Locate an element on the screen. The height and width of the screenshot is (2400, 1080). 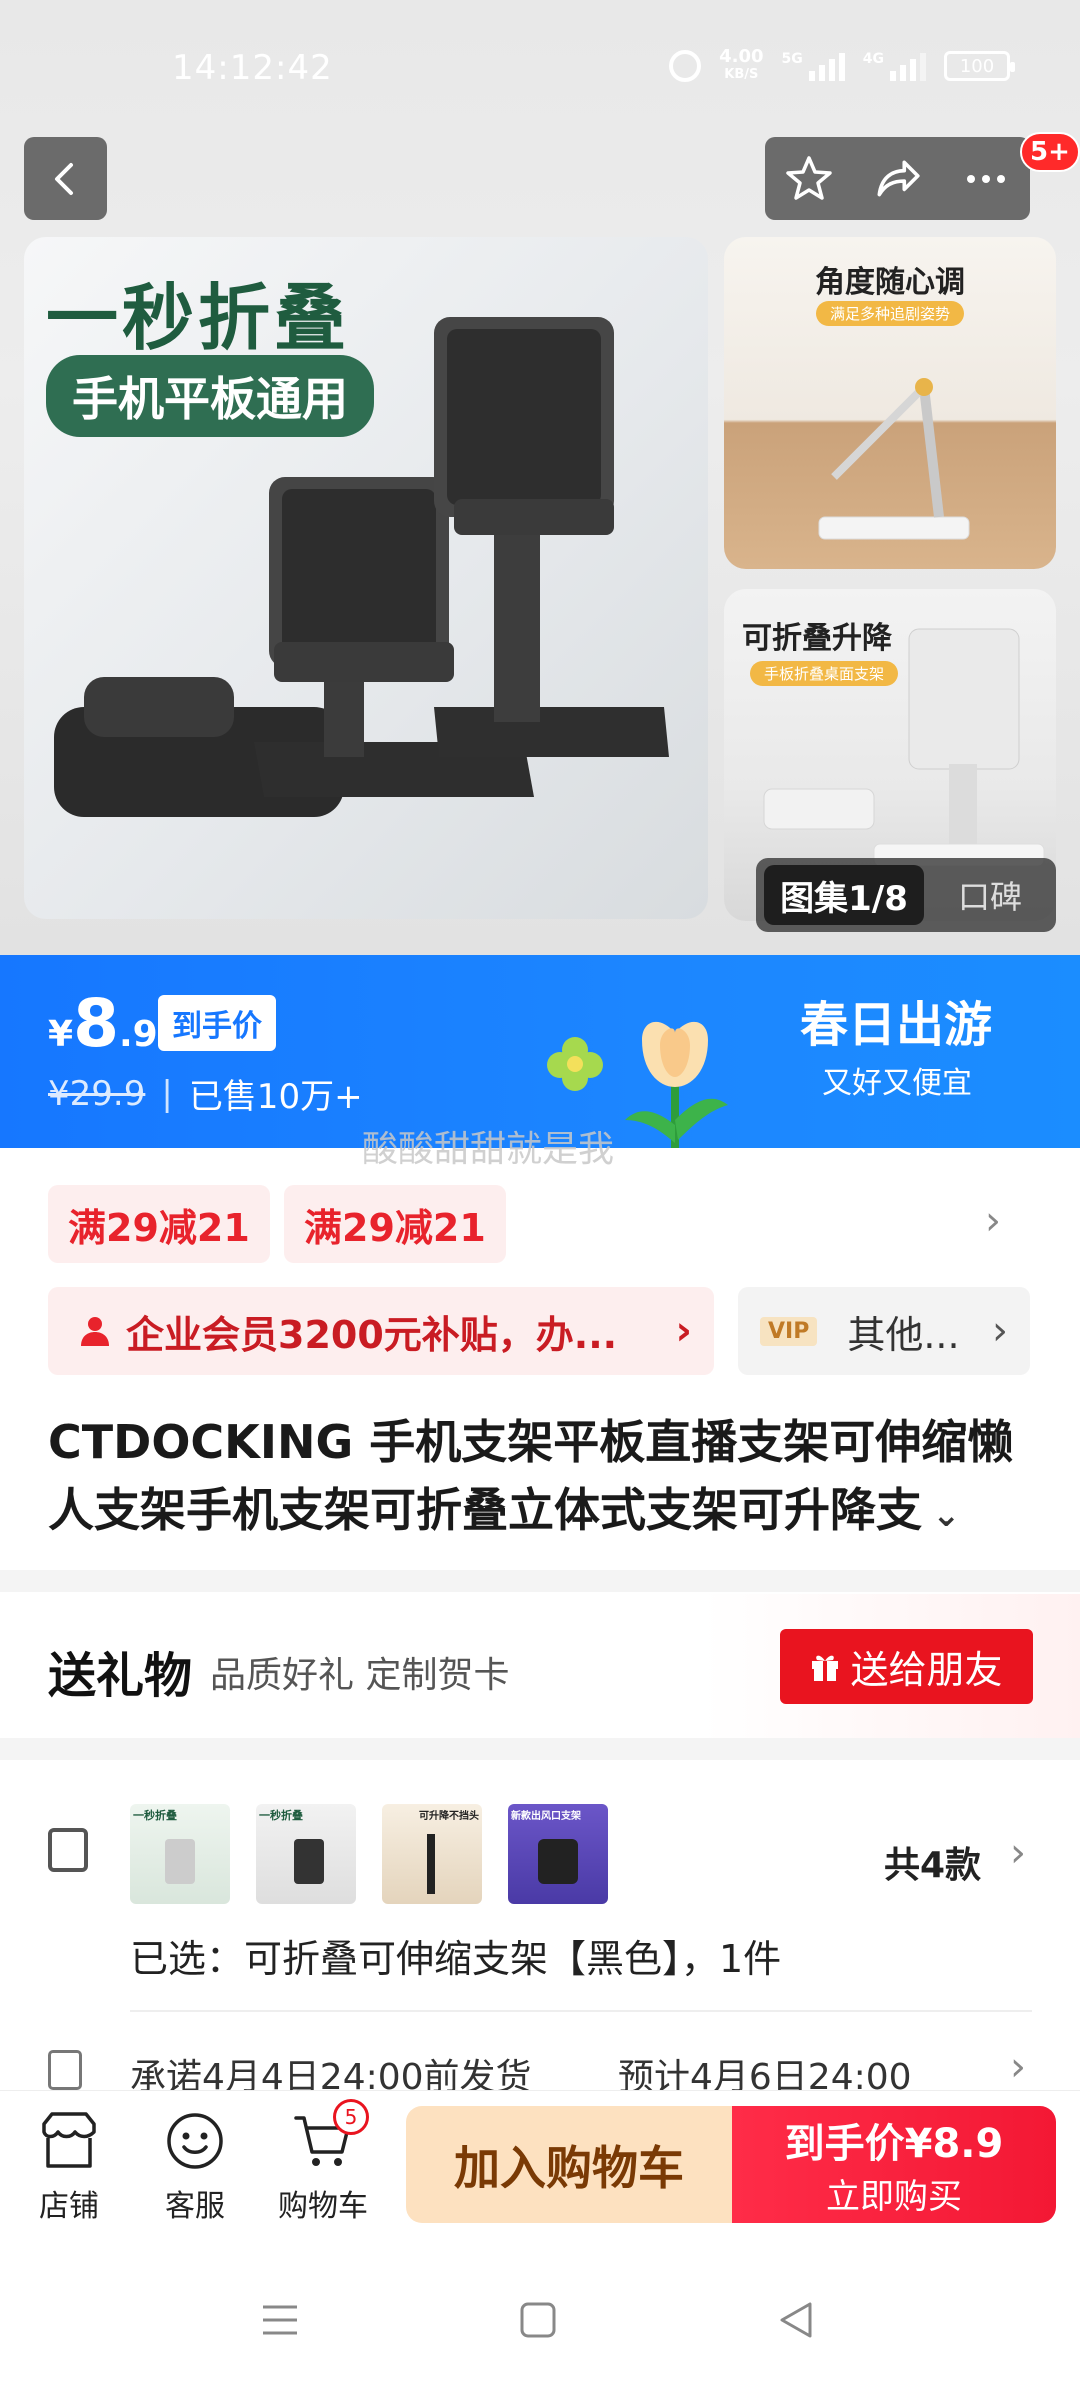
menu-nav-button is located at coordinates (280, 2320).